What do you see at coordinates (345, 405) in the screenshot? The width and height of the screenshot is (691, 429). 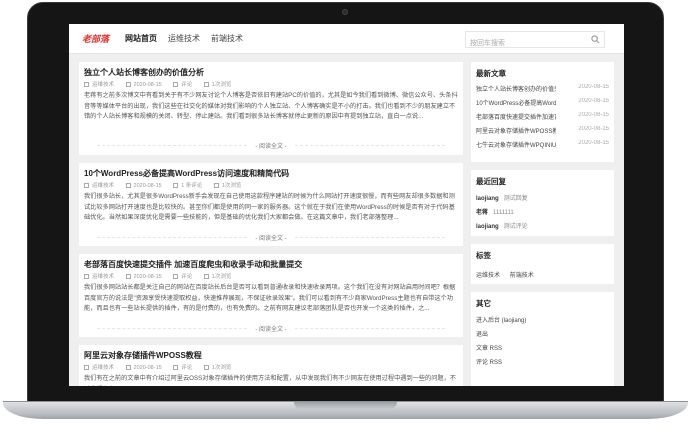 I see `laptop-notch` at bounding box center [345, 405].